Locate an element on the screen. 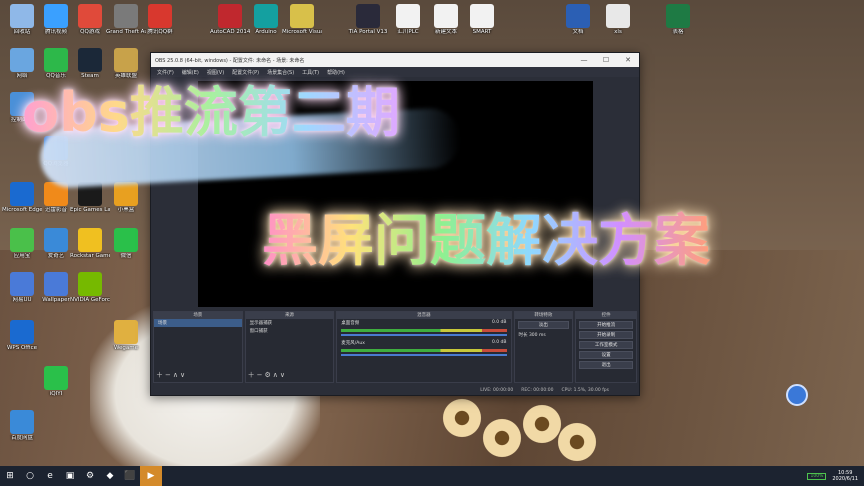 The width and height of the screenshot is (864, 486). desktop-icon: NVIDIA GeForce is located at coordinates (90, 288).